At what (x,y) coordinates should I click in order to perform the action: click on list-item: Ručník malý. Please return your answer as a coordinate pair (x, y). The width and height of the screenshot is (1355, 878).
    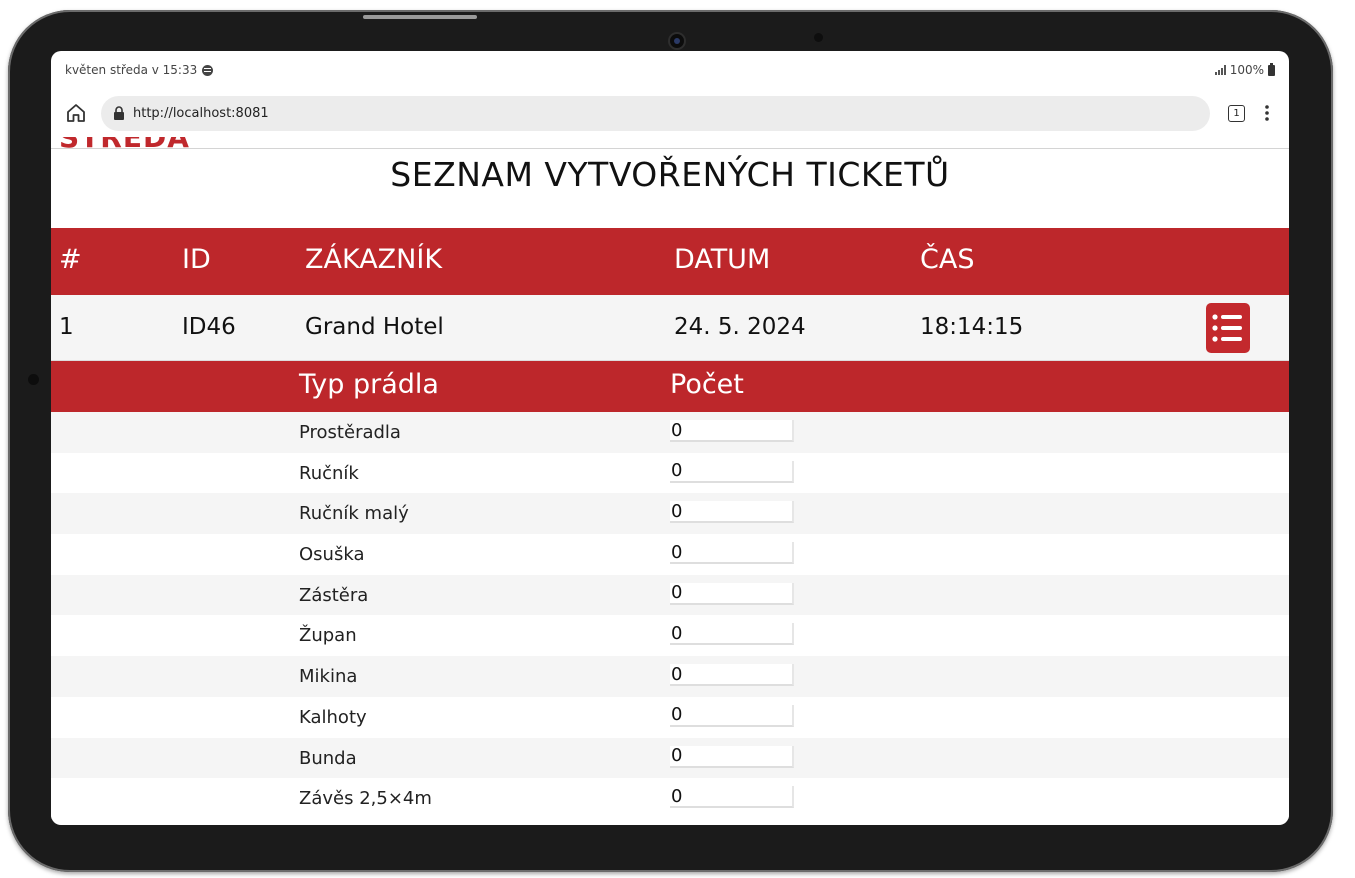
    Looking at the image, I should click on (670, 514).